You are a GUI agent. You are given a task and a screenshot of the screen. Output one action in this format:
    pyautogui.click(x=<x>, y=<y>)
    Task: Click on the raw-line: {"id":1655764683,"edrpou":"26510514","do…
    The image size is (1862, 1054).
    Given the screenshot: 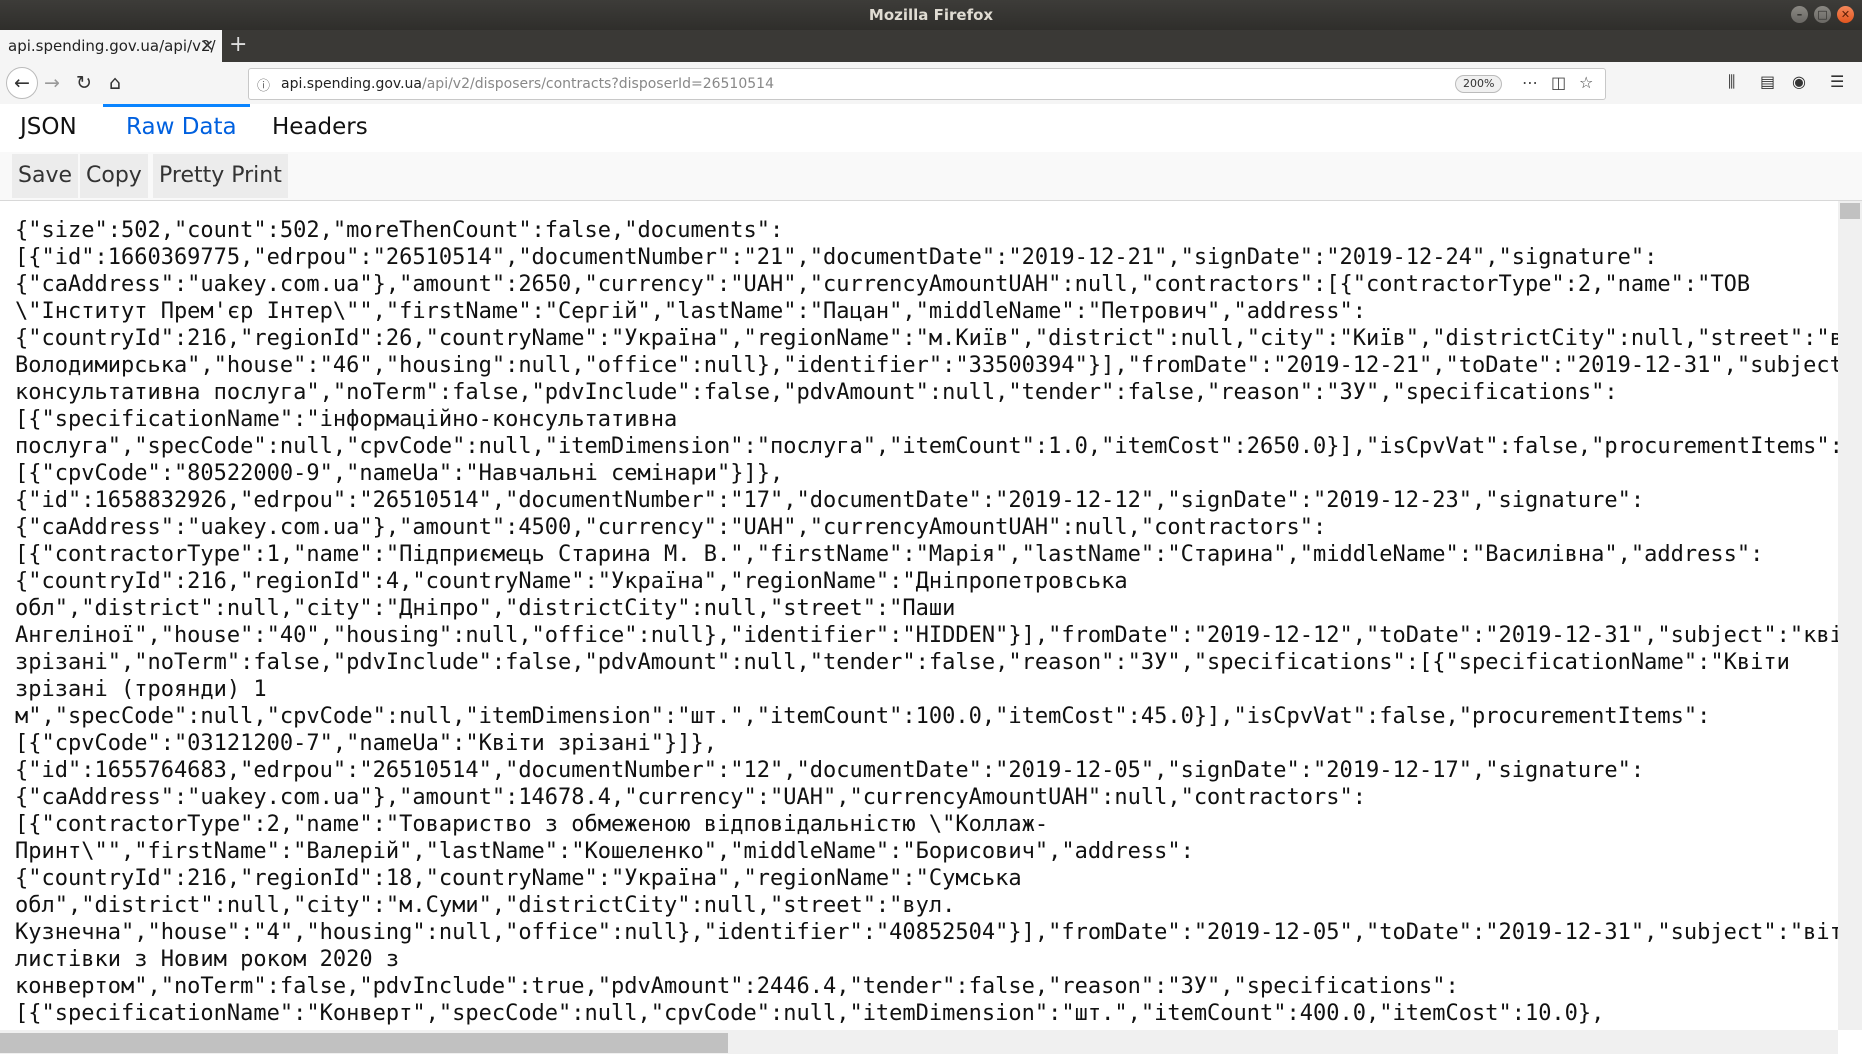 What is the action you would take?
    pyautogui.click(x=830, y=770)
    